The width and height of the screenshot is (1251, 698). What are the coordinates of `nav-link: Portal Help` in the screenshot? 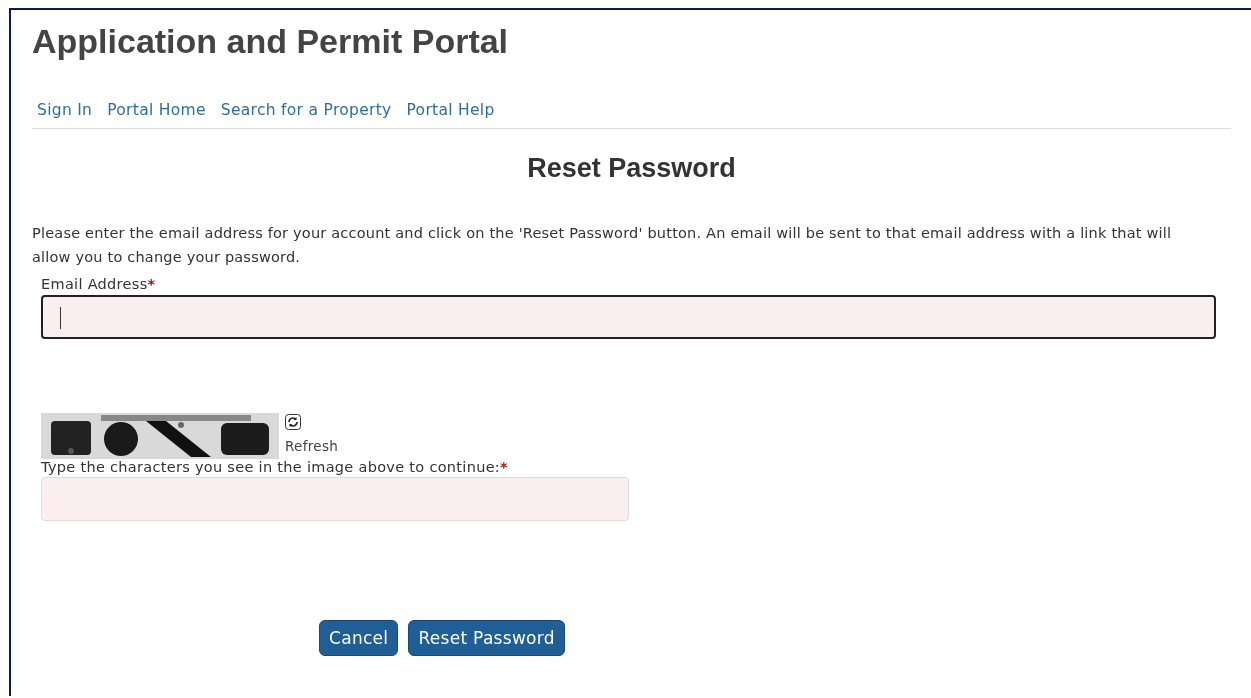 It's located at (450, 110).